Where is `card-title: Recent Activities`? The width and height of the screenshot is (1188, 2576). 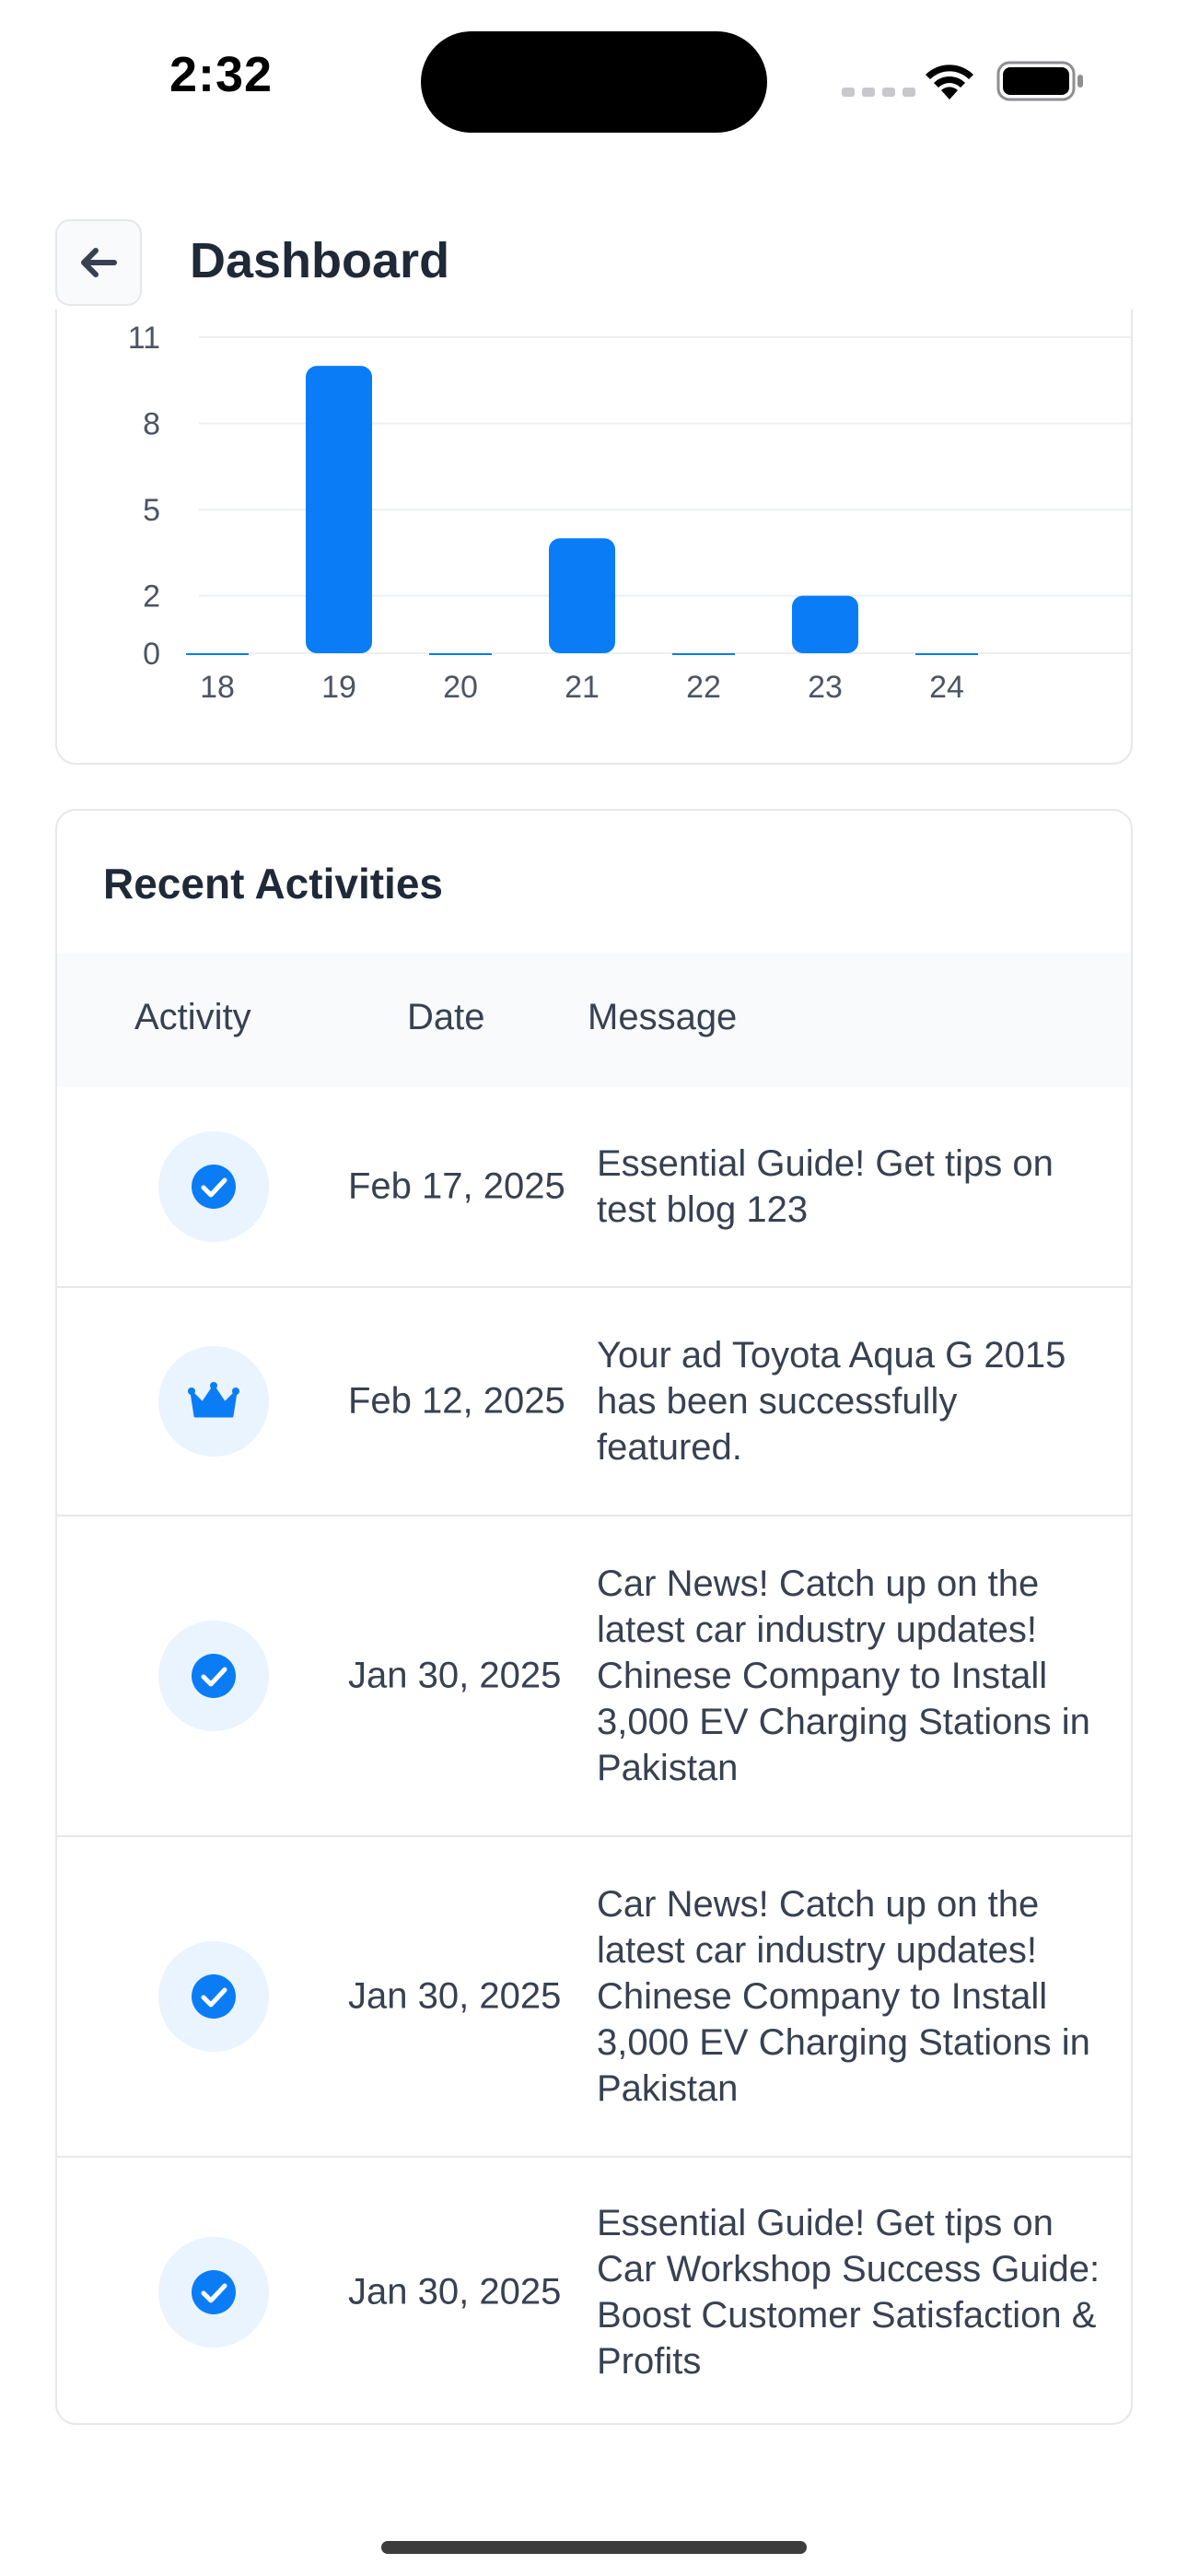
card-title: Recent Activities is located at coordinates (273, 883).